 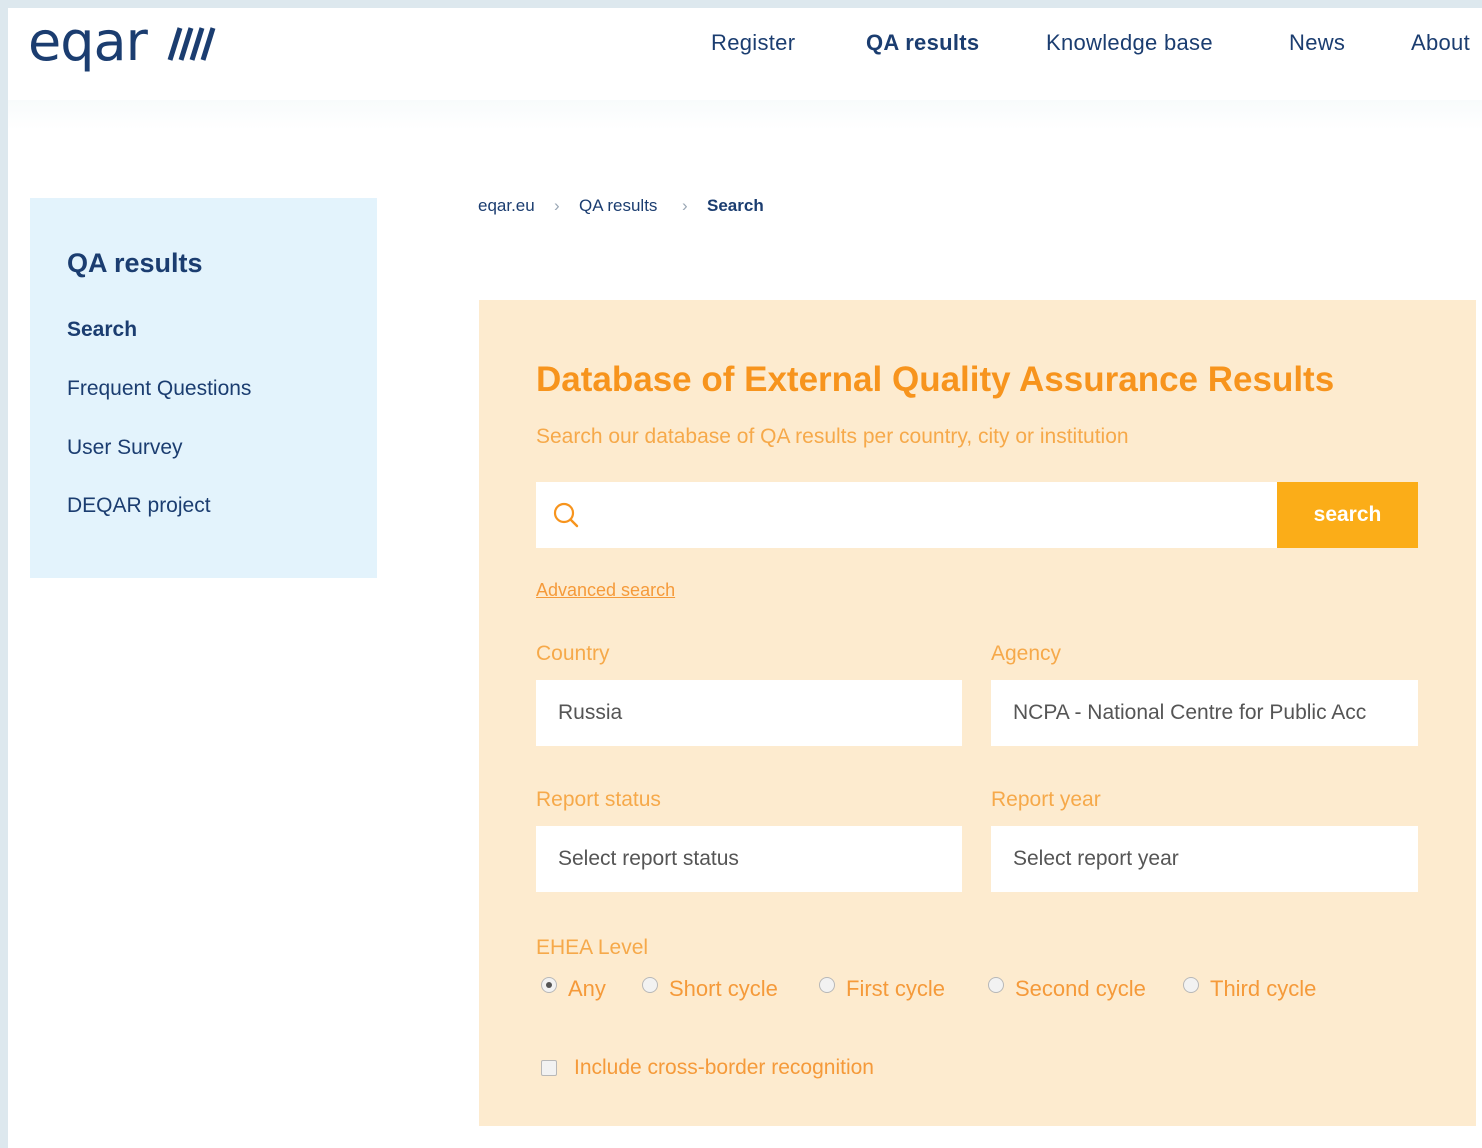 What do you see at coordinates (1317, 43) in the screenshot?
I see `nav-news: News` at bounding box center [1317, 43].